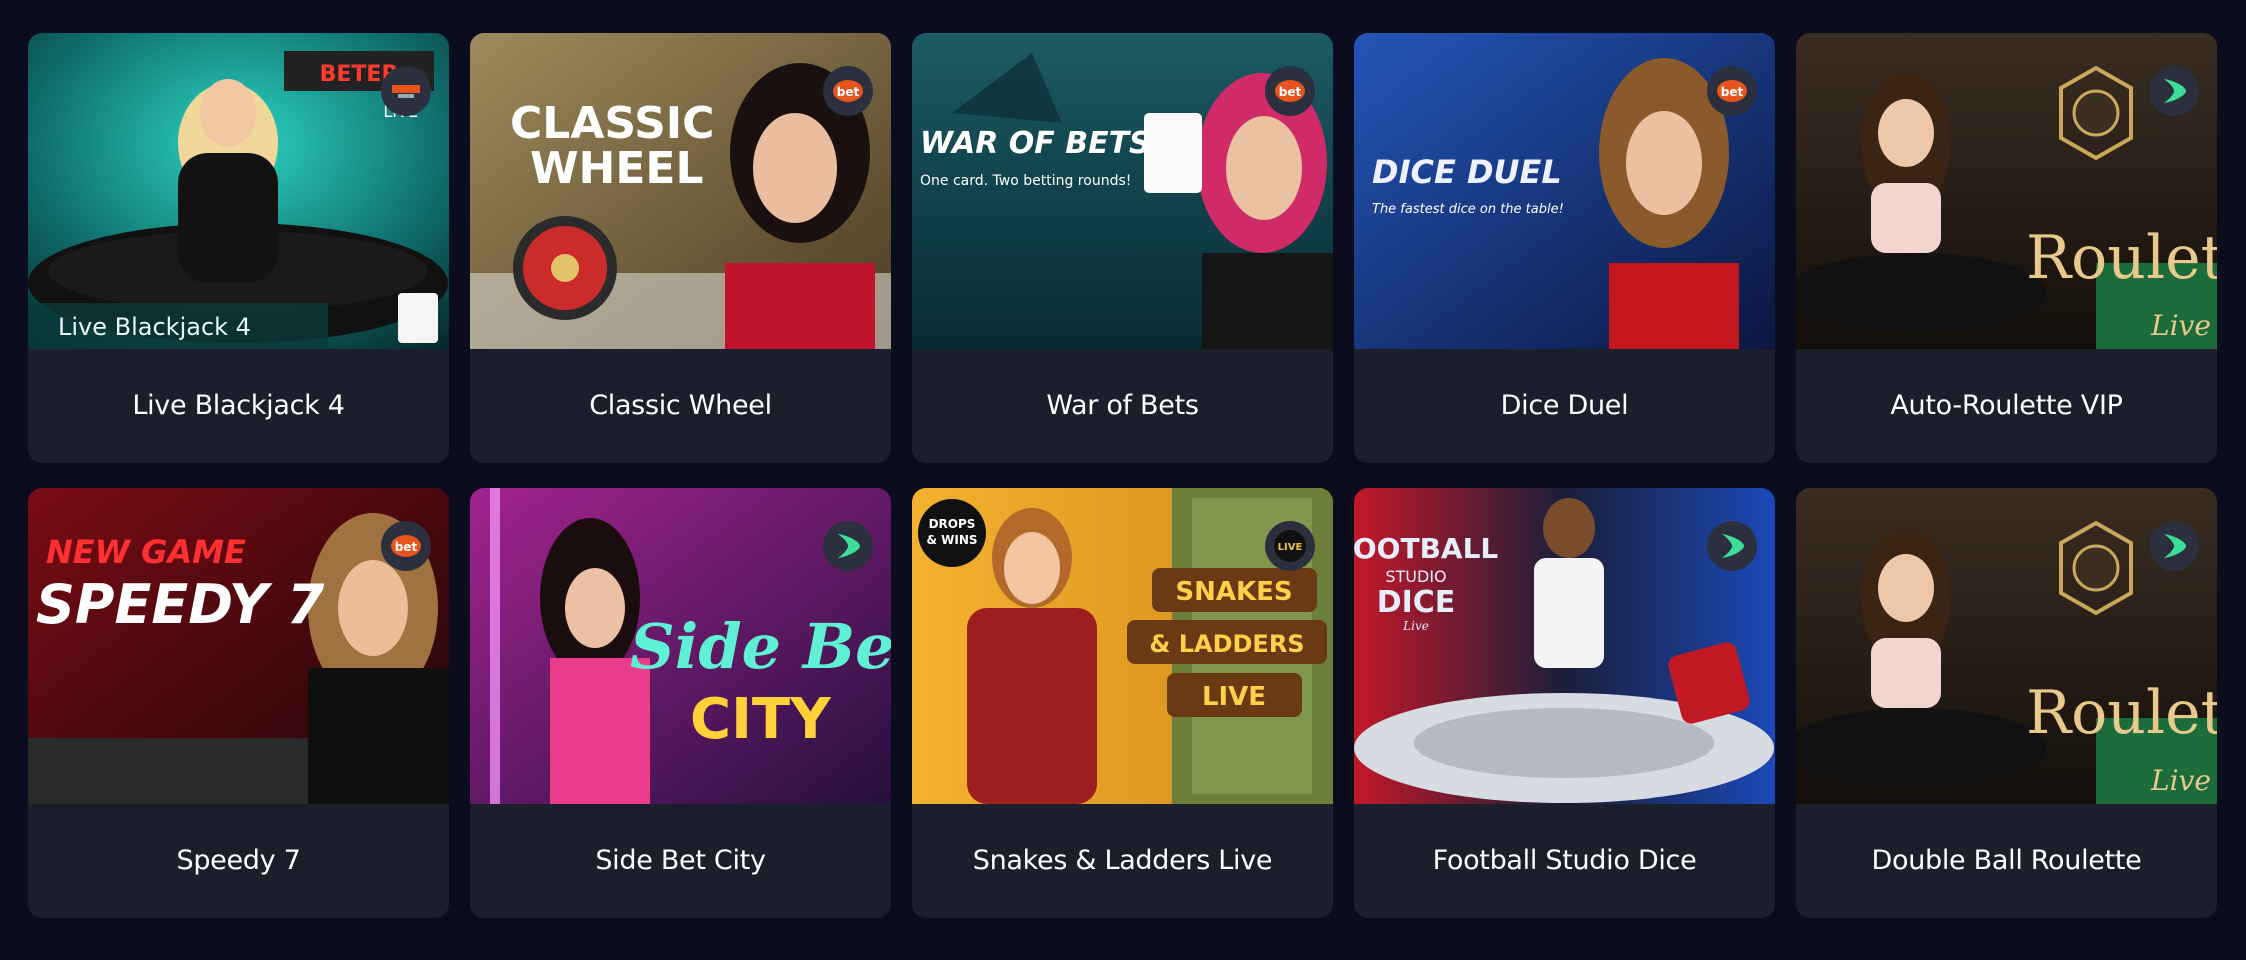 The height and width of the screenshot is (960, 2246). What do you see at coordinates (1035, 143) in the screenshot?
I see `art-text-war-of-bets: WAR OF BETS` at bounding box center [1035, 143].